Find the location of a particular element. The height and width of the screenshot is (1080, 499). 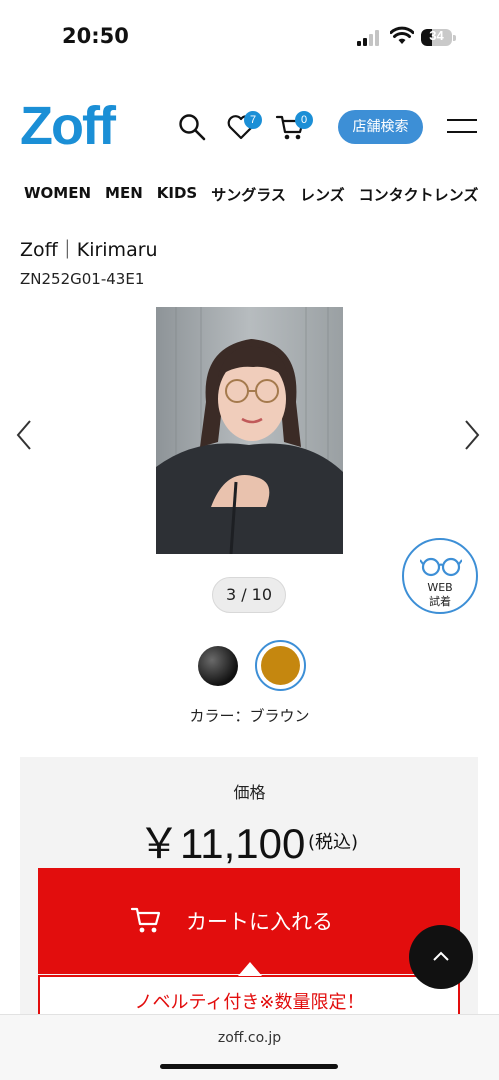

previous-image-arrow-icon is located at coordinates (24, 435).